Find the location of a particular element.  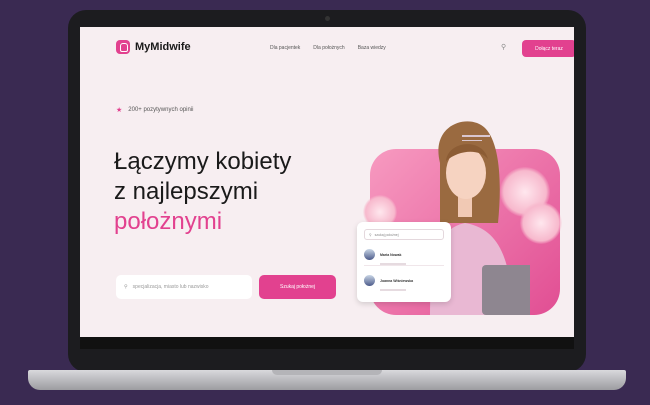

laptop-base is located at coordinates (327, 380).